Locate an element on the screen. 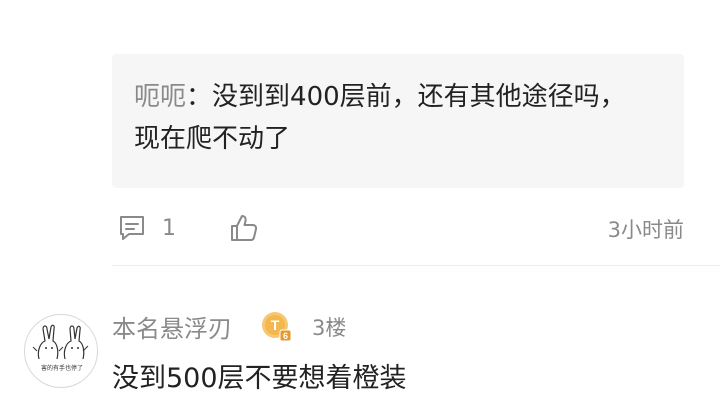 This screenshot has width=720, height=404. comment-icon is located at coordinates (132, 228).